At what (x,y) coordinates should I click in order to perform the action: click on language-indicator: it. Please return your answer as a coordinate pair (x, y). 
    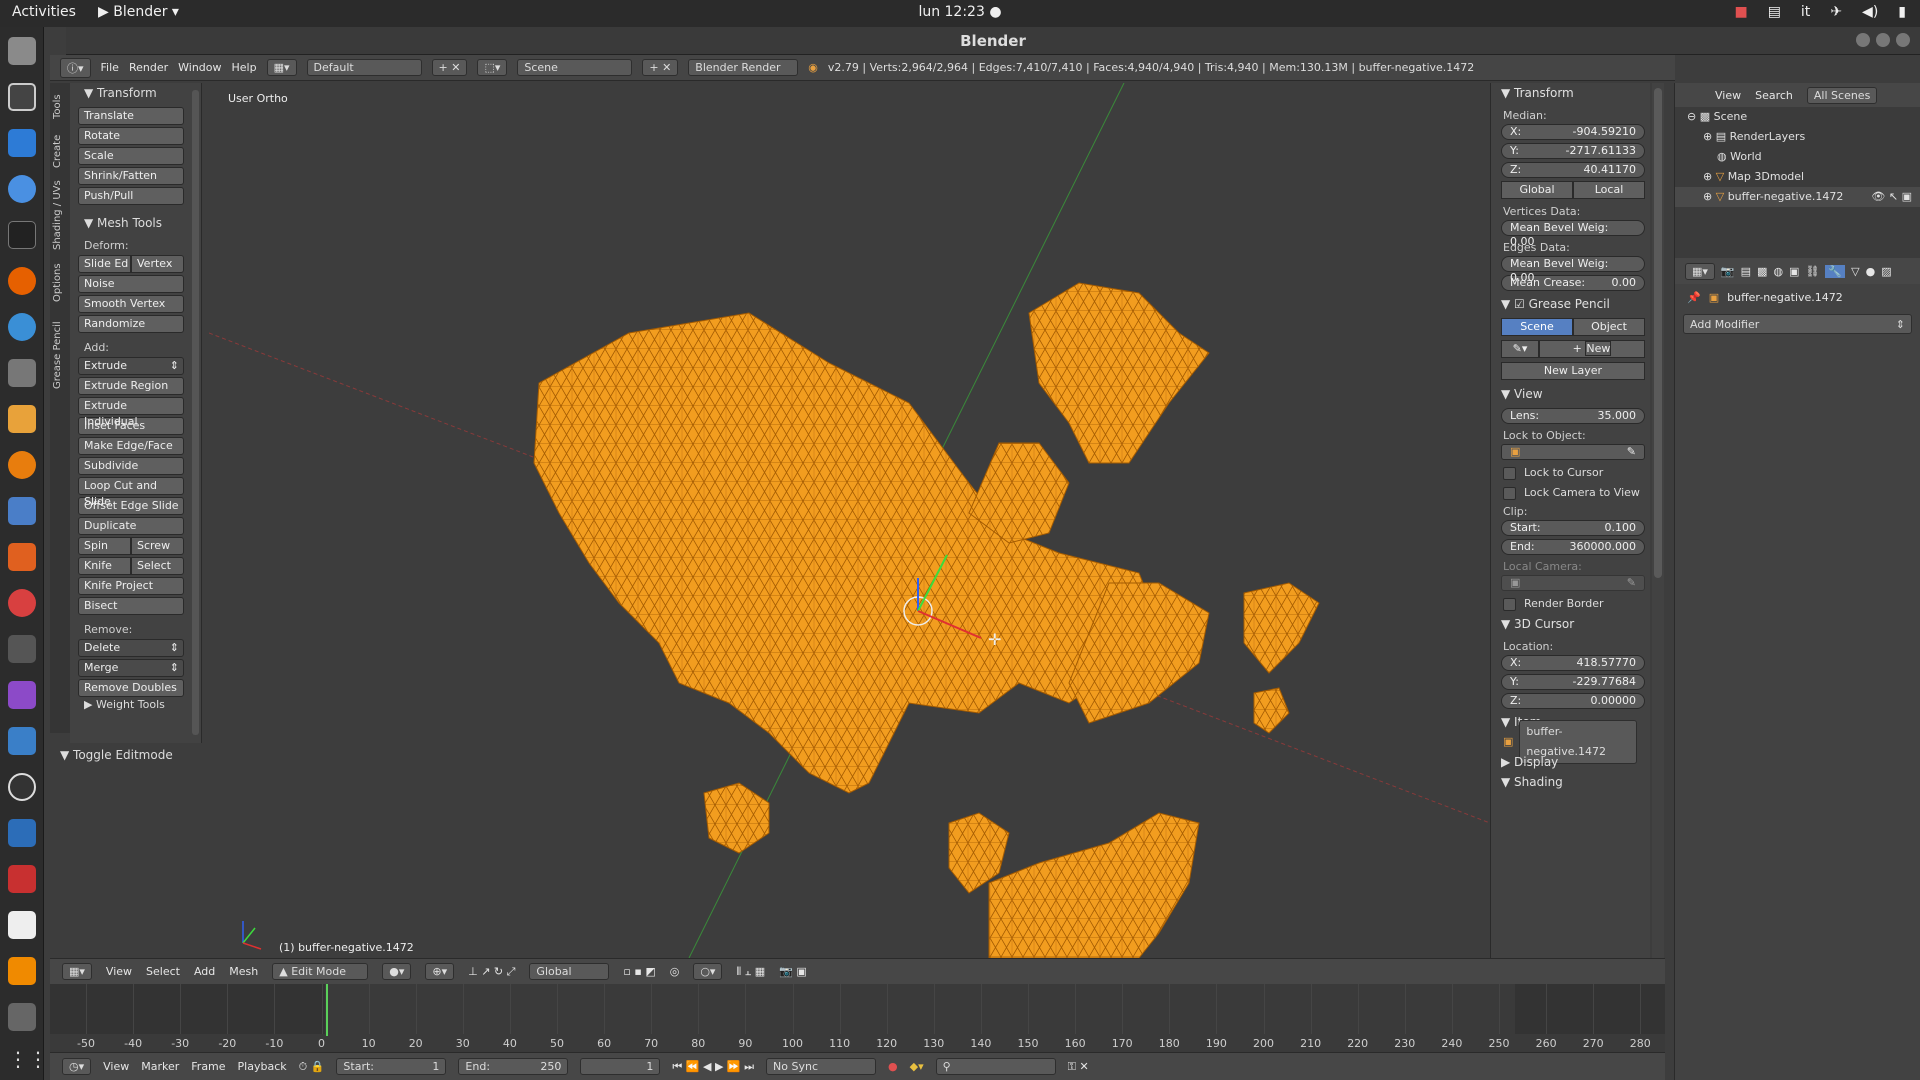
    Looking at the image, I should click on (1805, 12).